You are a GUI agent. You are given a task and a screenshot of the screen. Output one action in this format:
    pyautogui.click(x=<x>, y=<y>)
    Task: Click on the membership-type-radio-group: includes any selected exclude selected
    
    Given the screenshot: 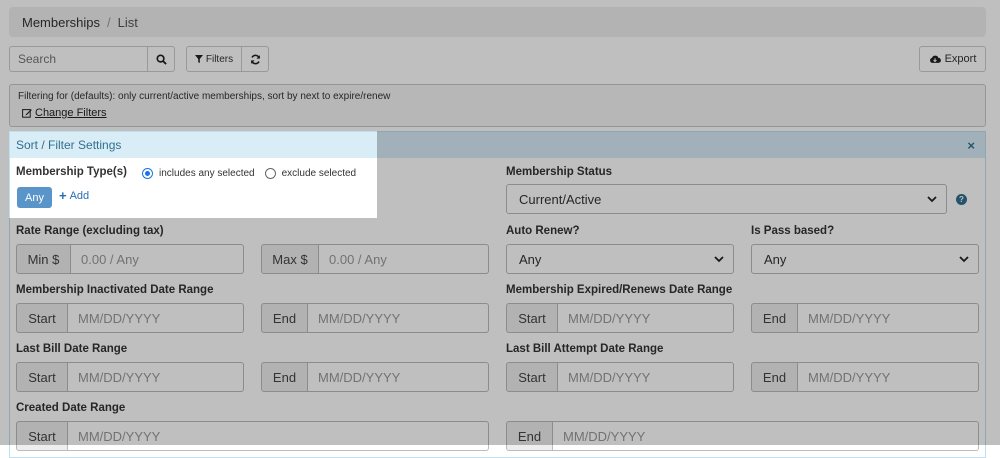 What is the action you would take?
    pyautogui.click(x=249, y=173)
    